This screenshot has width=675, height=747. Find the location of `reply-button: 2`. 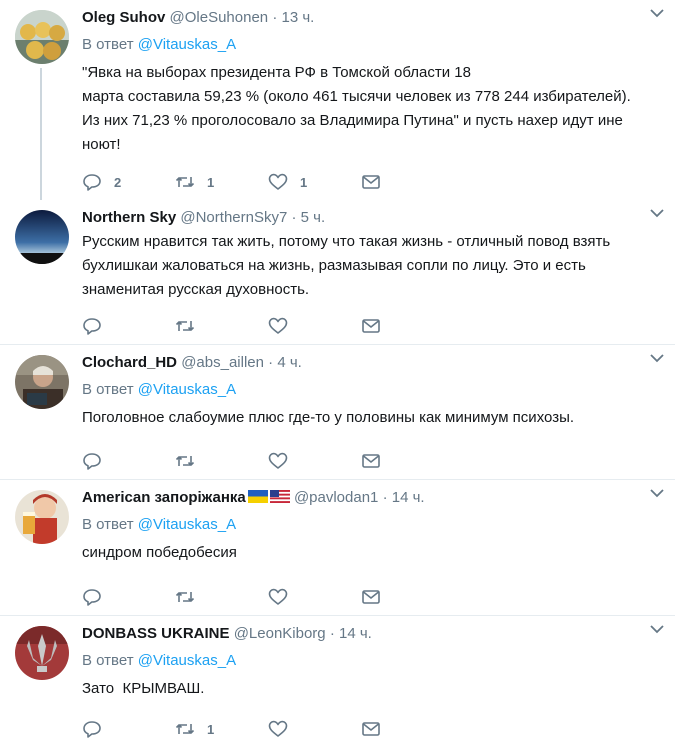

reply-button: 2 is located at coordinates (128, 182).